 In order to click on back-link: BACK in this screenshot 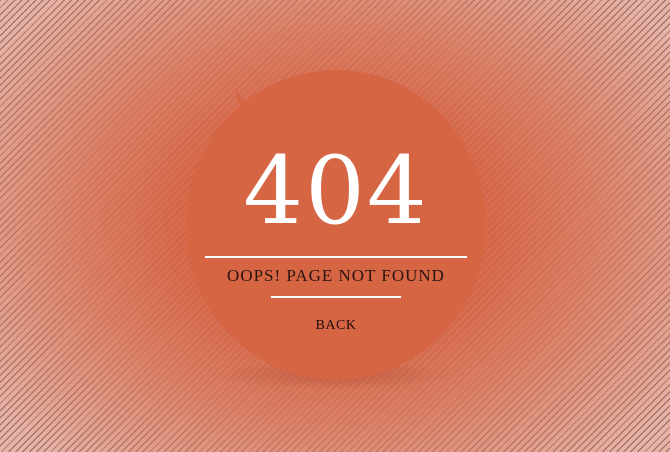, I will do `click(336, 326)`.